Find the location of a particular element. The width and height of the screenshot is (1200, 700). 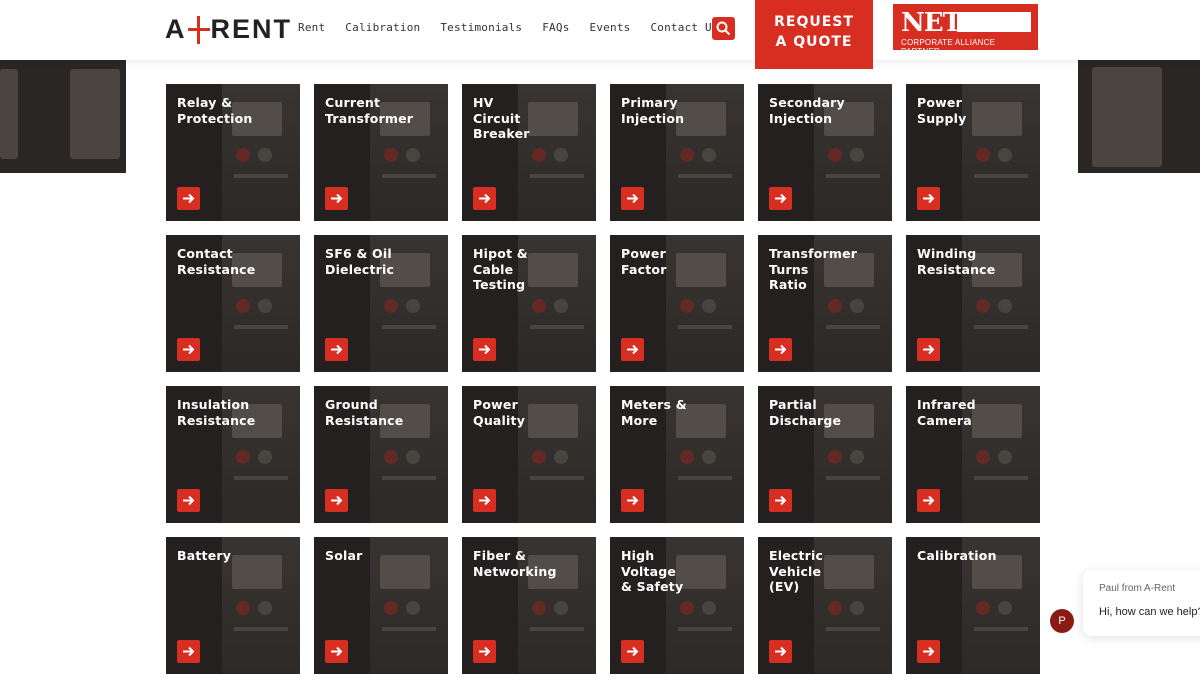

category-title: Battery is located at coordinates (204, 555).